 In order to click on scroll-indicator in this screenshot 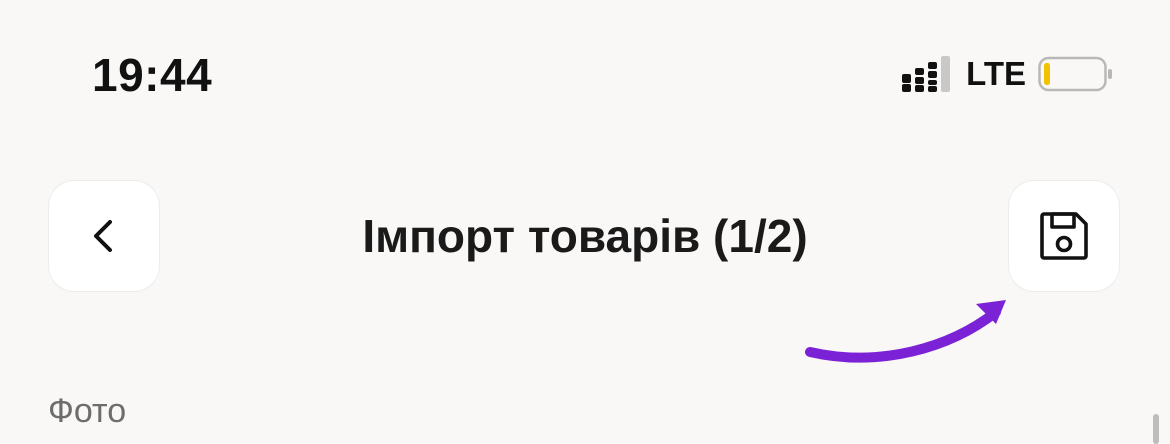, I will do `click(1156, 429)`.